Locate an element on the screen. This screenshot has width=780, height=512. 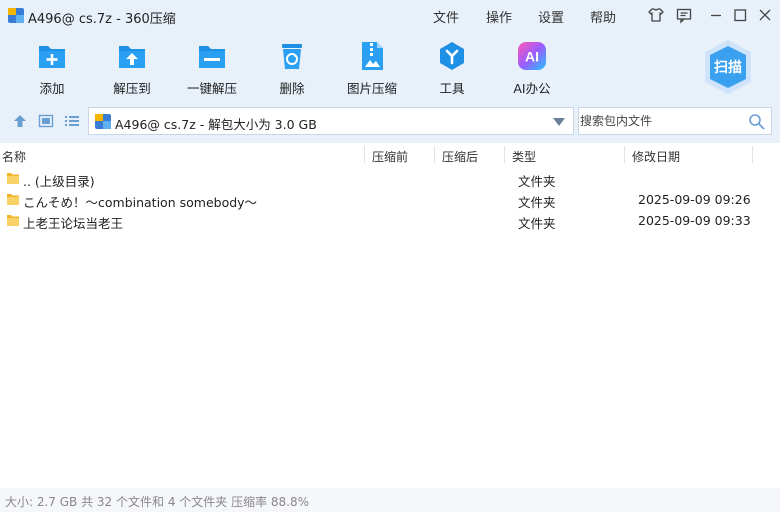
skin-icon is located at coordinates (656, 15).